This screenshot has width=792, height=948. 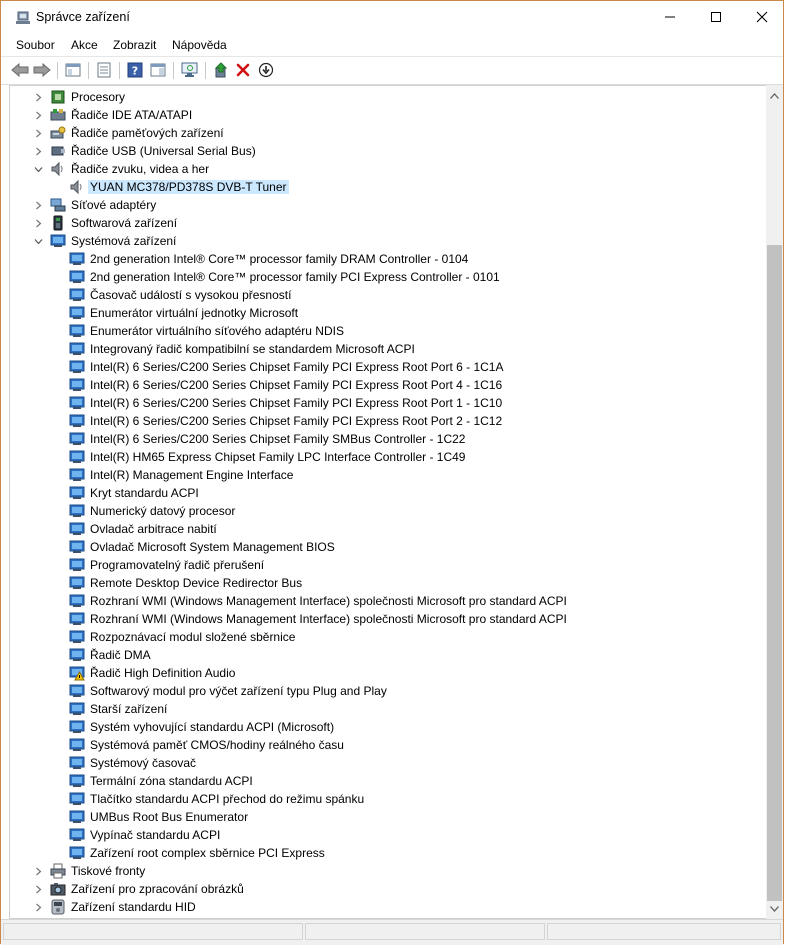 I want to click on tree-device-row: Řadič High Definition Audio, so click(x=389, y=673).